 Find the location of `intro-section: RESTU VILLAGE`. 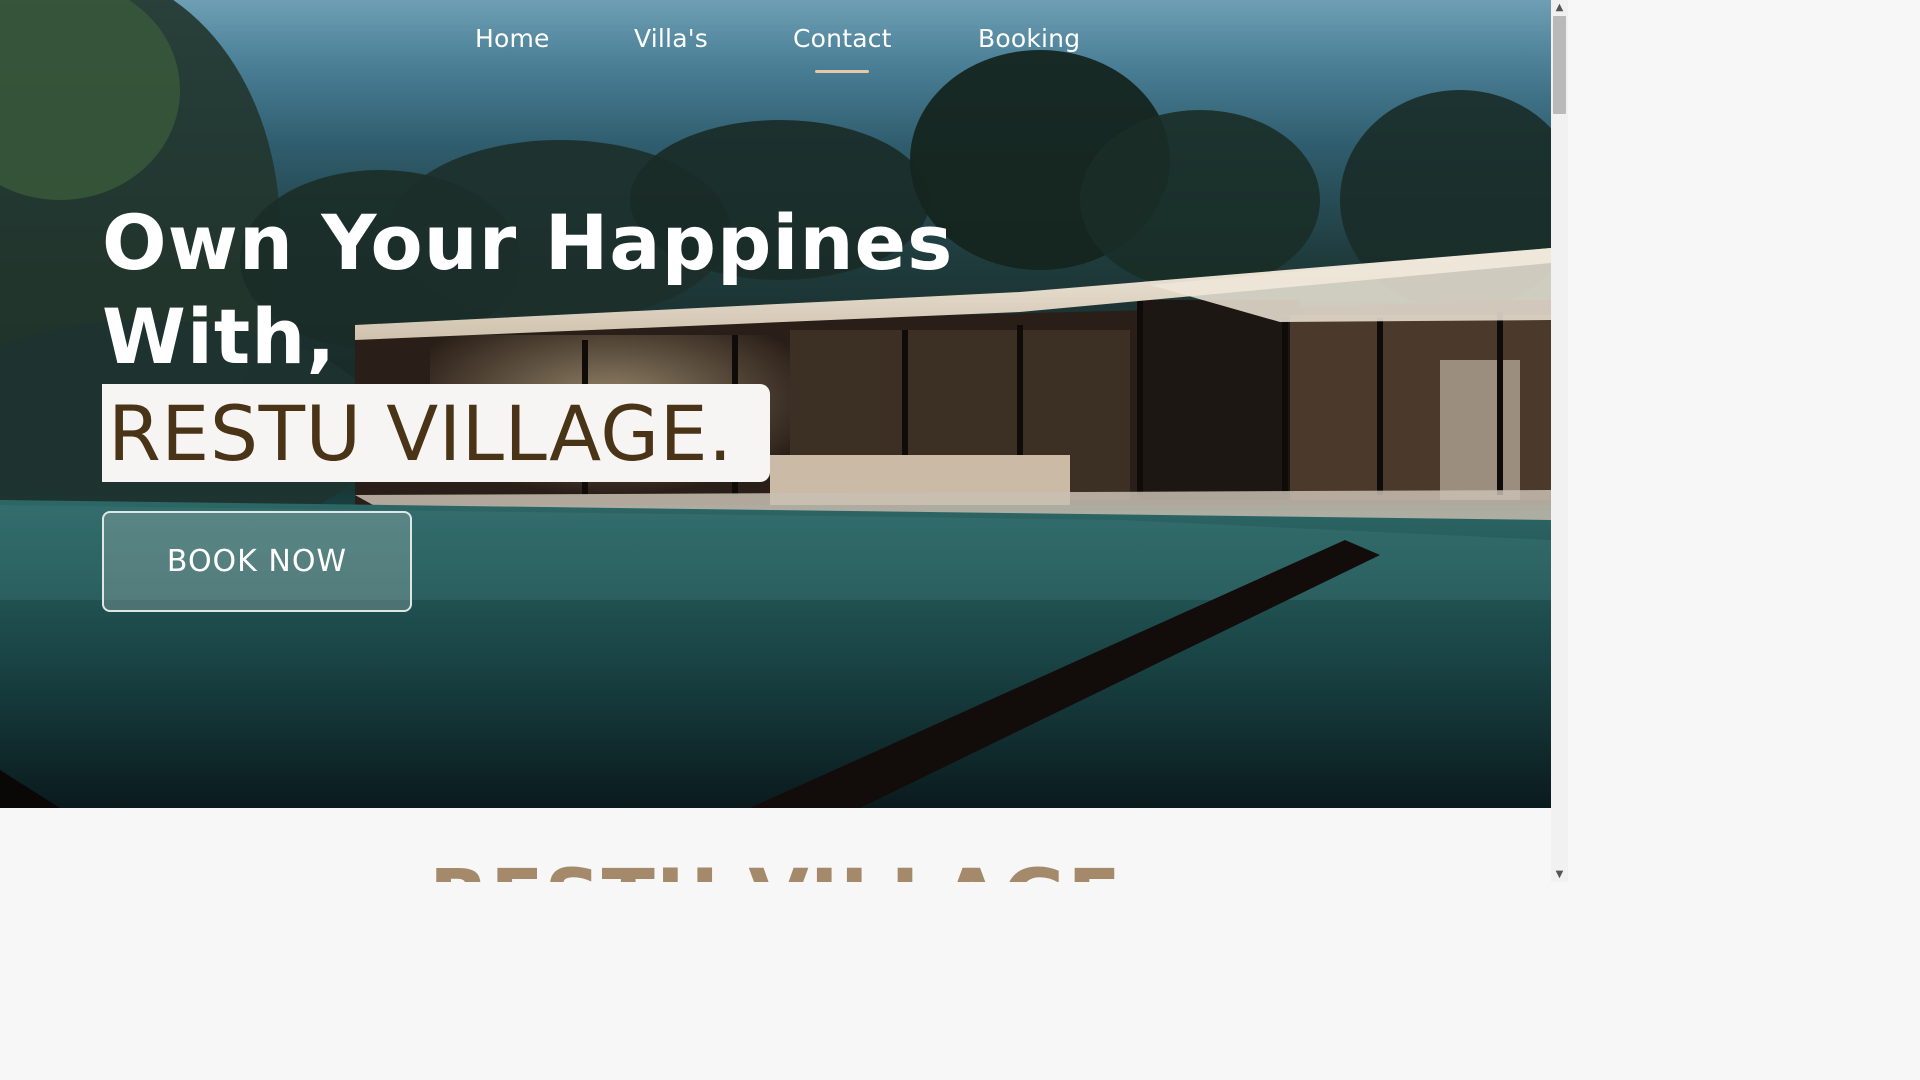

intro-section: RESTU VILLAGE is located at coordinates (775, 845).